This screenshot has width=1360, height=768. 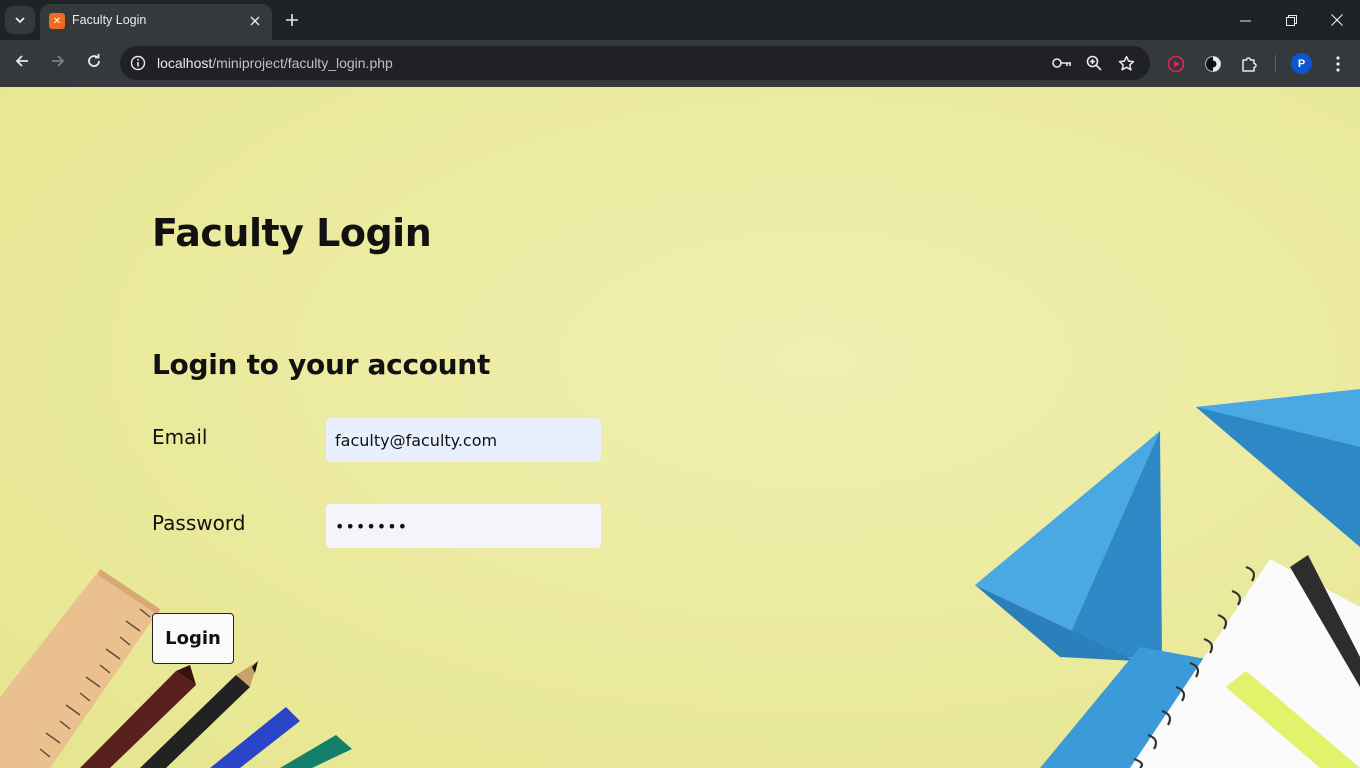 What do you see at coordinates (321, 364) in the screenshot?
I see `login-subtitle: Login to your account` at bounding box center [321, 364].